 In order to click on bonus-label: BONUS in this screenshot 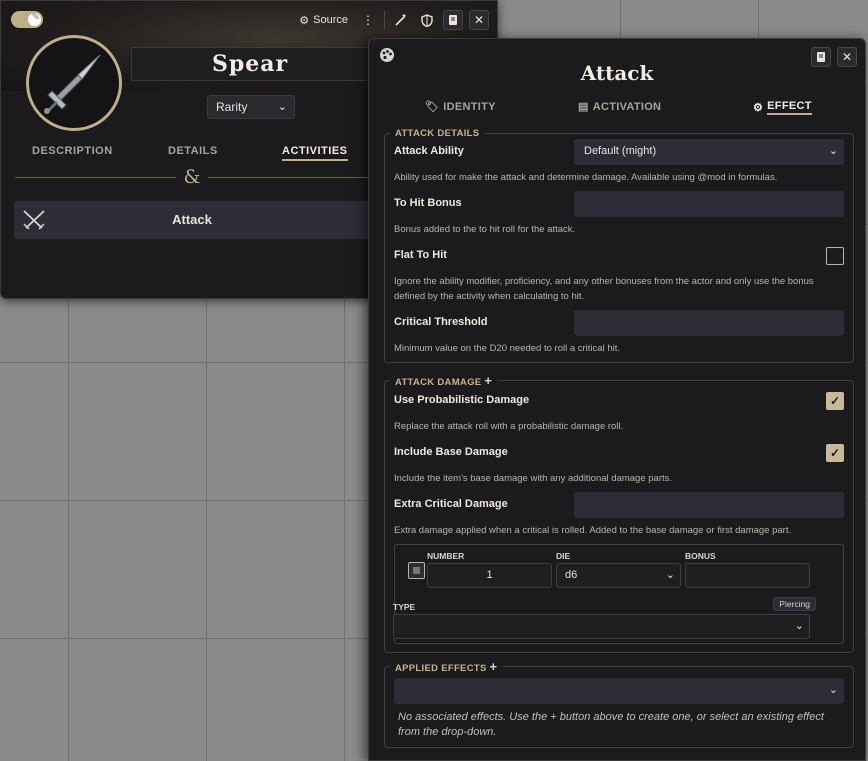, I will do `click(700, 556)`.